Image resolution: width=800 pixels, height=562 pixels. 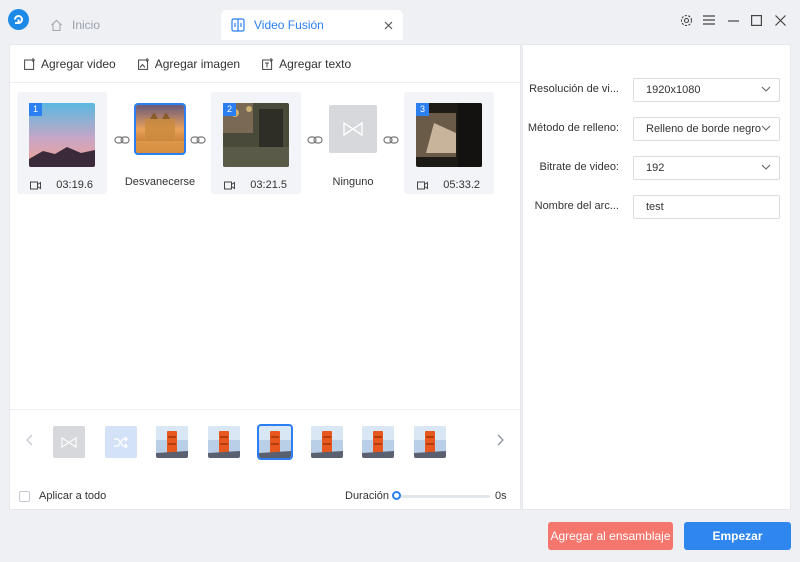 I want to click on tab-home-label: Inicio, so click(x=86, y=25).